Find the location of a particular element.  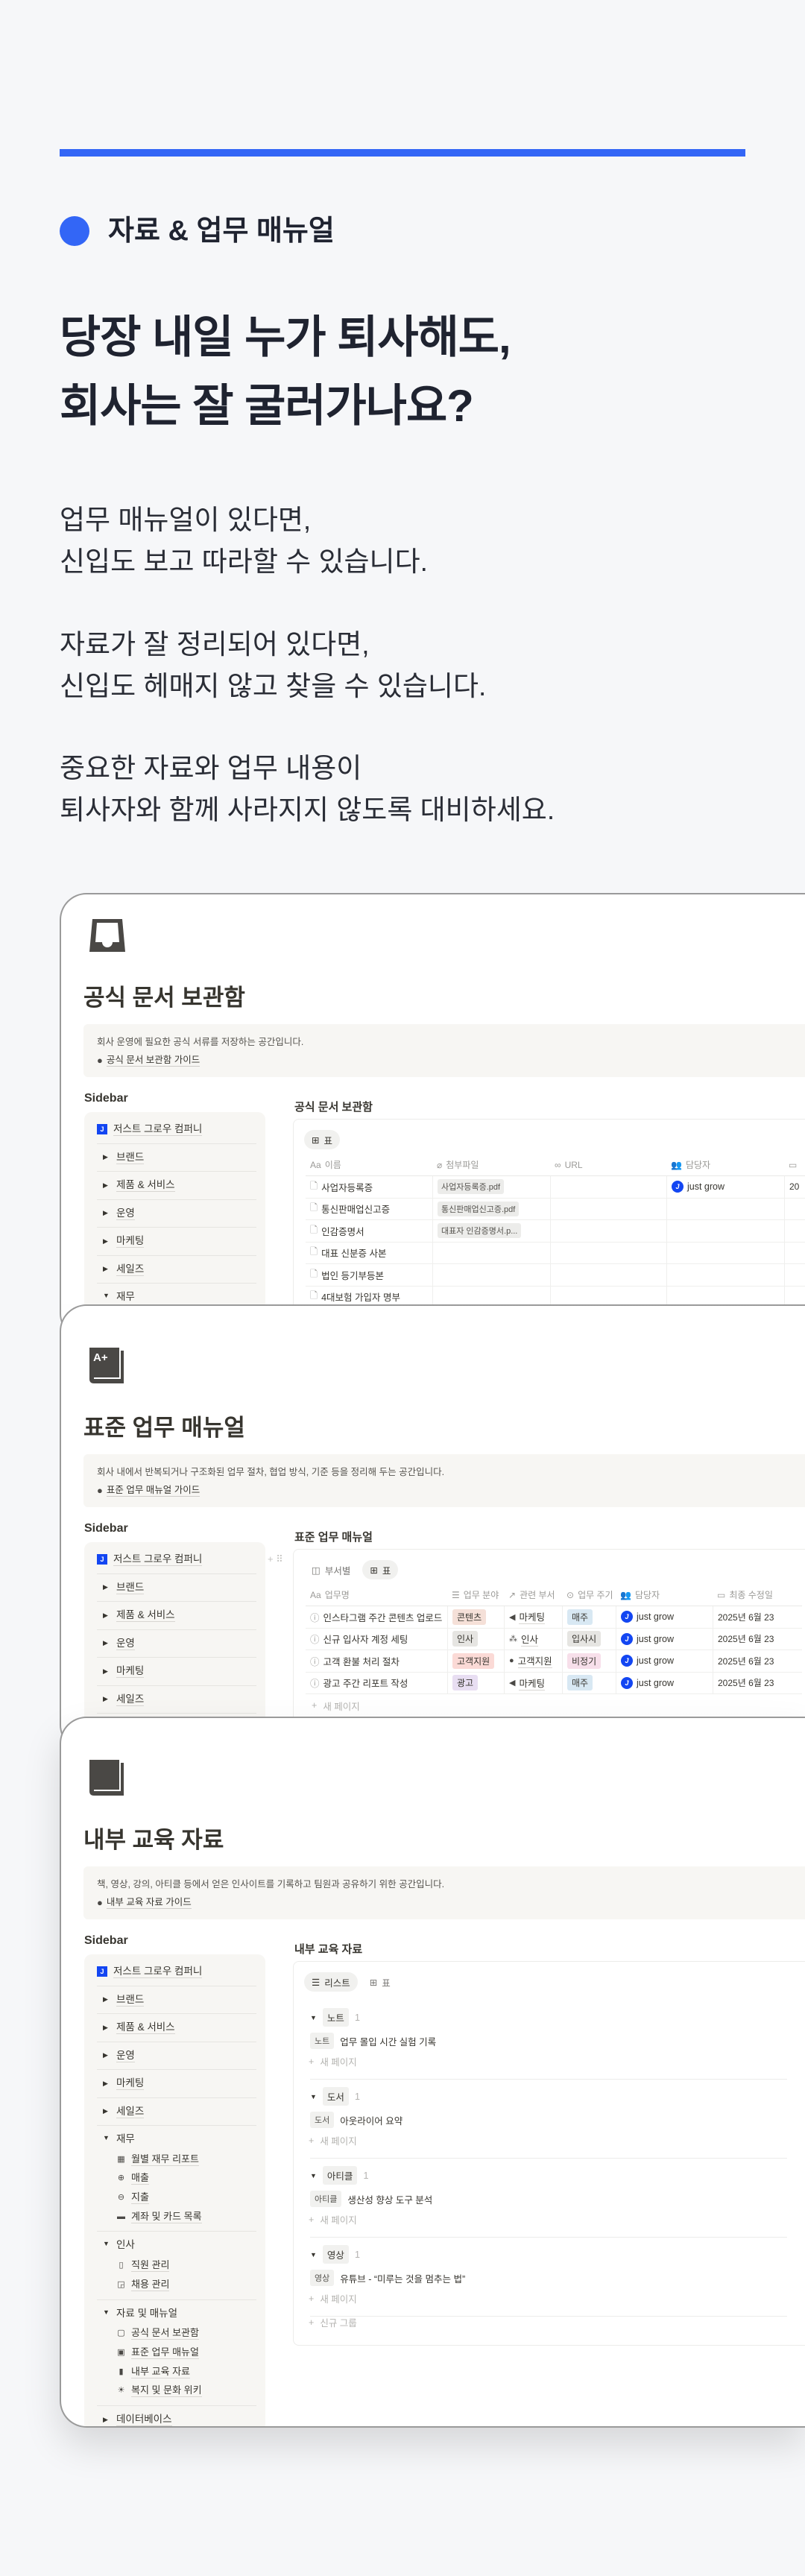

cell-area: 콘텐츠 is located at coordinates (476, 1617).